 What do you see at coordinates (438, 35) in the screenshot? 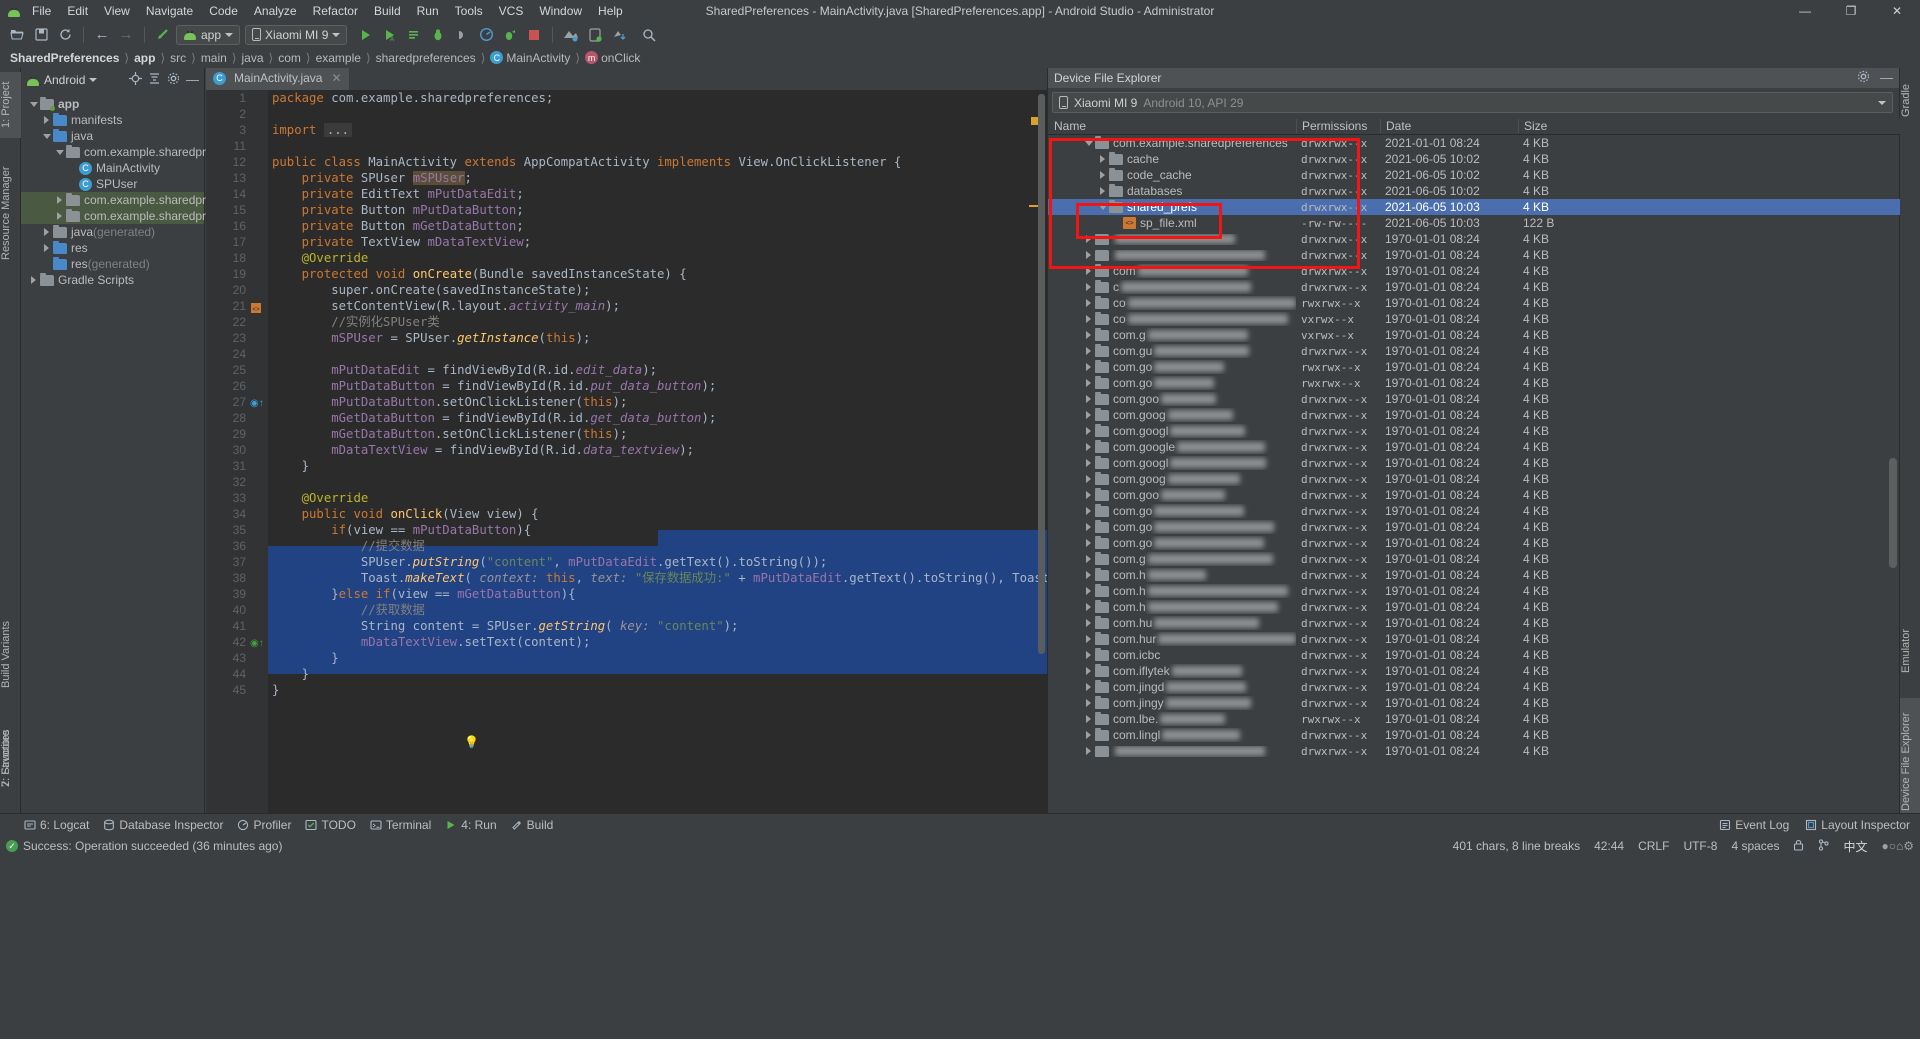
I see `debug-icon` at bounding box center [438, 35].